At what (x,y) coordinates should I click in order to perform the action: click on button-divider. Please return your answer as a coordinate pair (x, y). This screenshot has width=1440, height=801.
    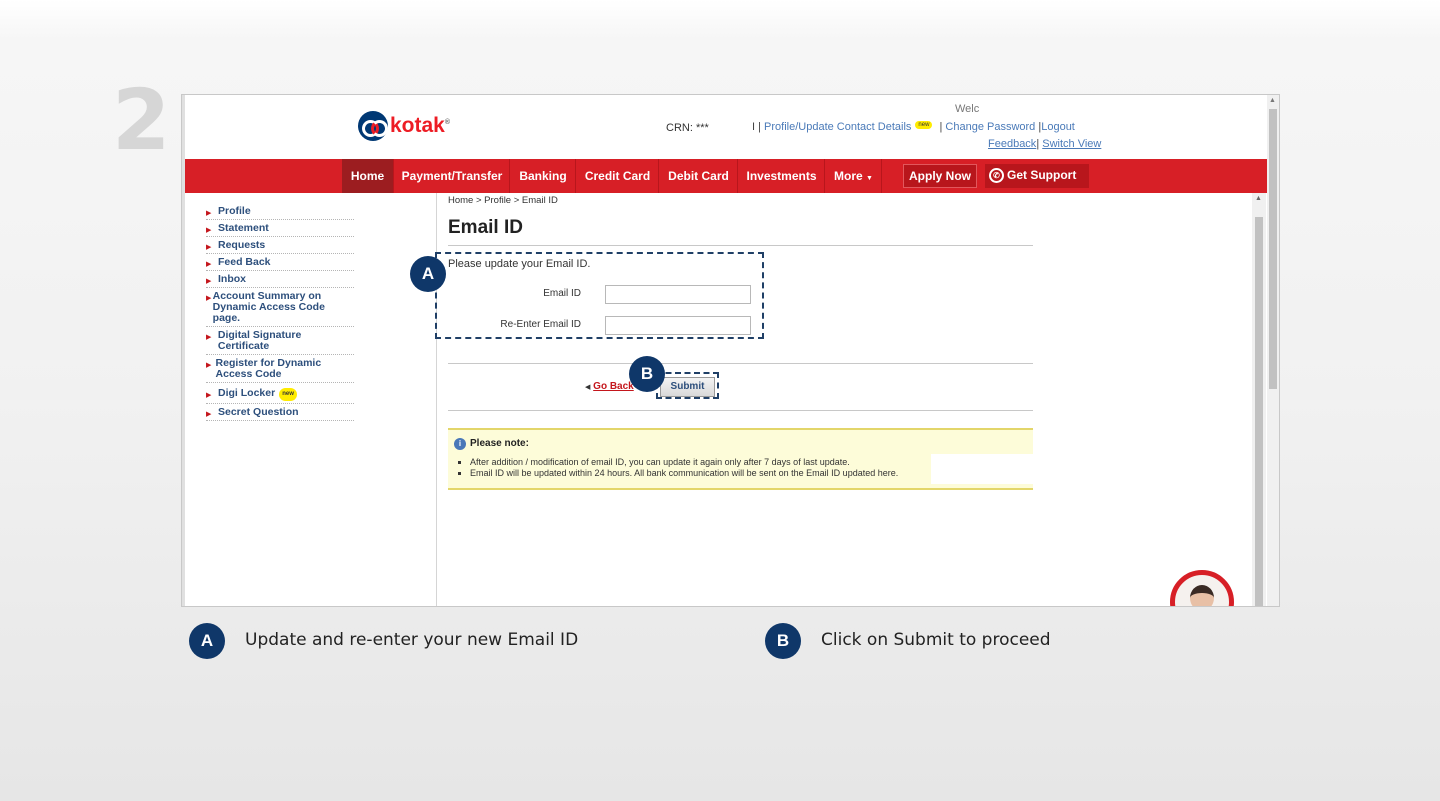
    Looking at the image, I should click on (740, 410).